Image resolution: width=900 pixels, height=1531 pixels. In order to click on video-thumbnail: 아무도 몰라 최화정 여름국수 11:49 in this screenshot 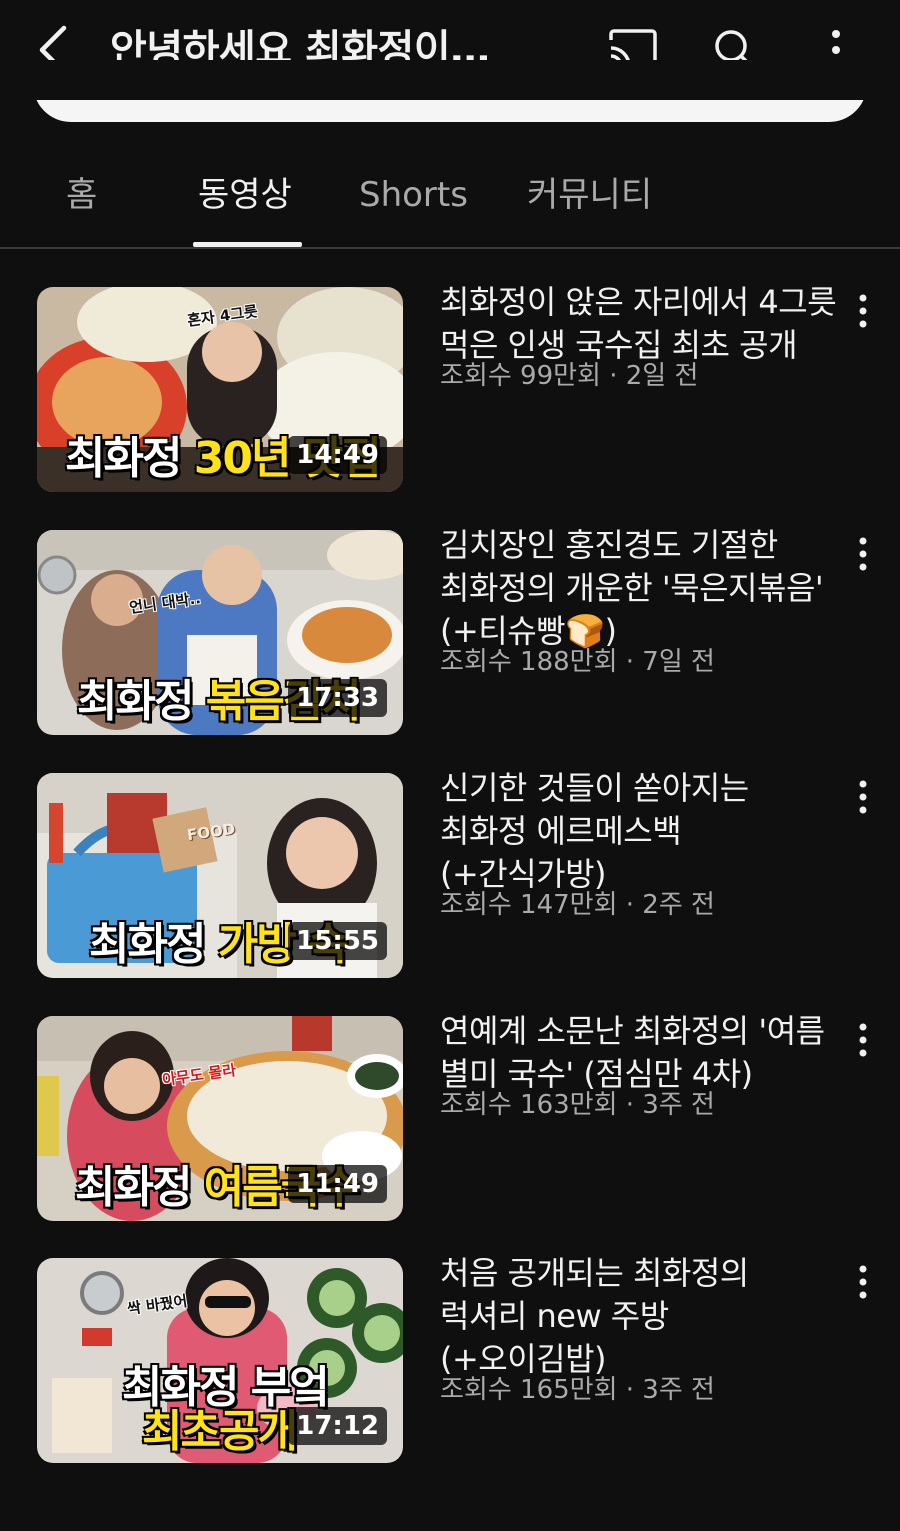, I will do `click(220, 1118)`.